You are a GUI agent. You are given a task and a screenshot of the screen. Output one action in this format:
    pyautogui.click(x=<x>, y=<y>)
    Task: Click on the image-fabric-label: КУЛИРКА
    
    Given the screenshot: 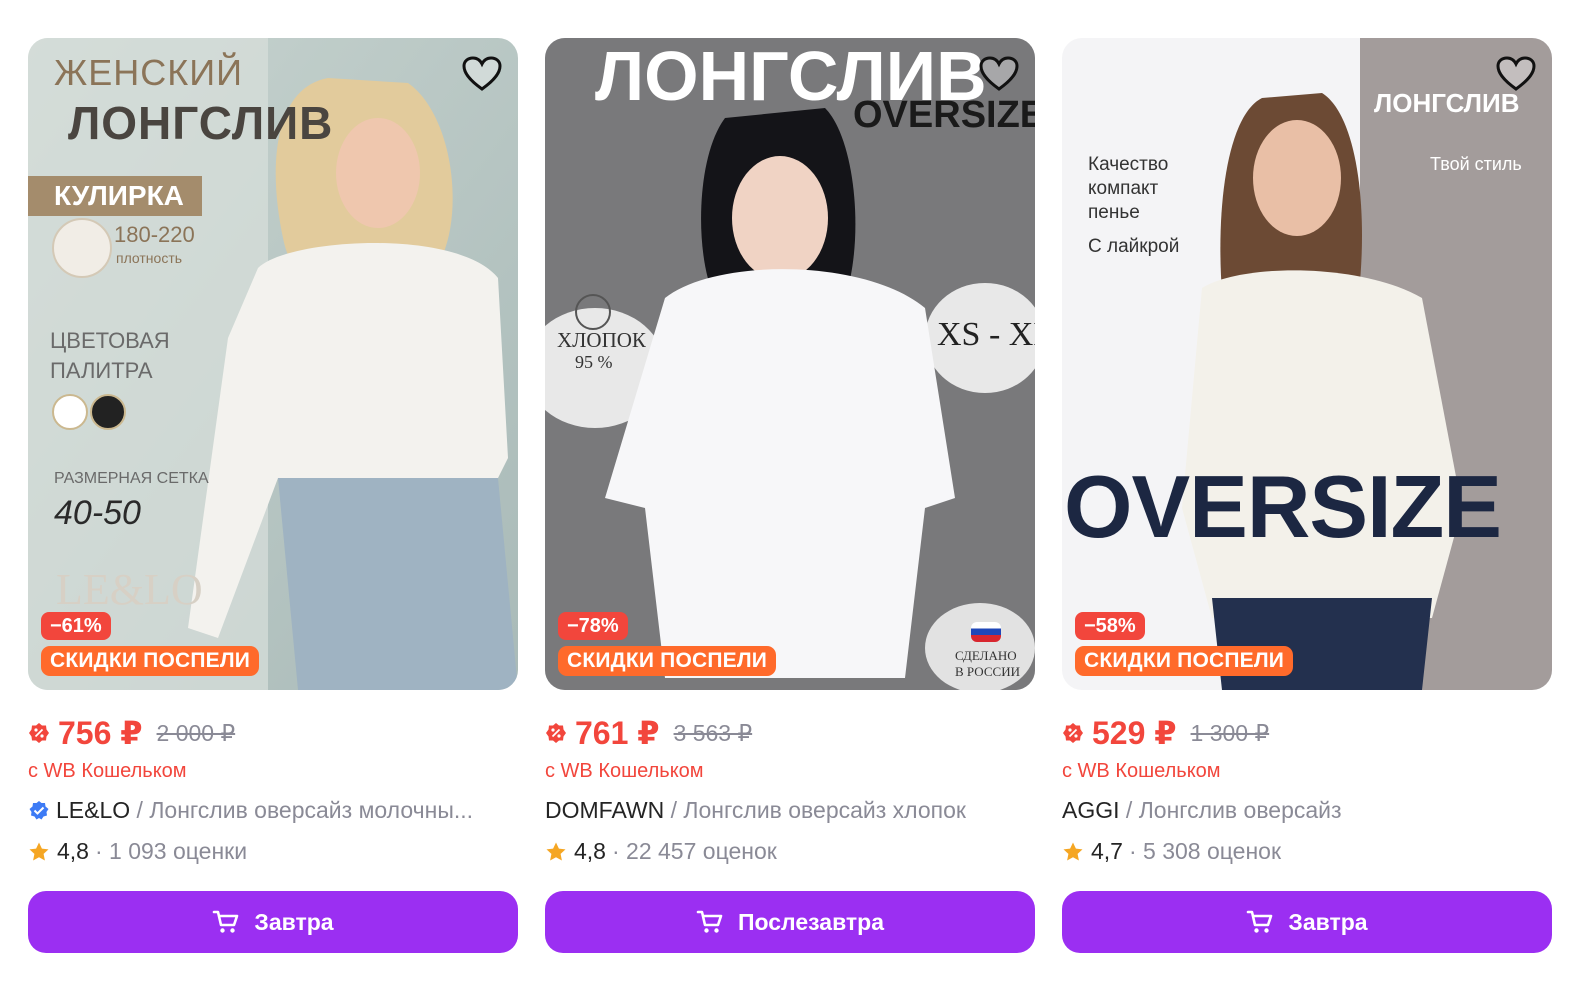 What is the action you would take?
    pyautogui.click(x=115, y=196)
    